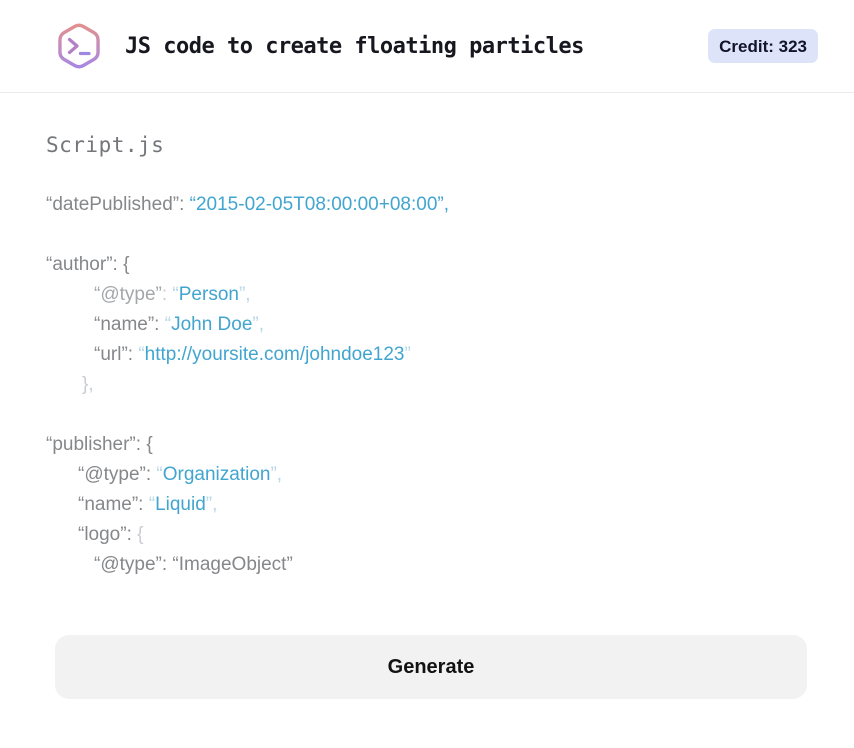  I want to click on code-token: },, so click(88, 384).